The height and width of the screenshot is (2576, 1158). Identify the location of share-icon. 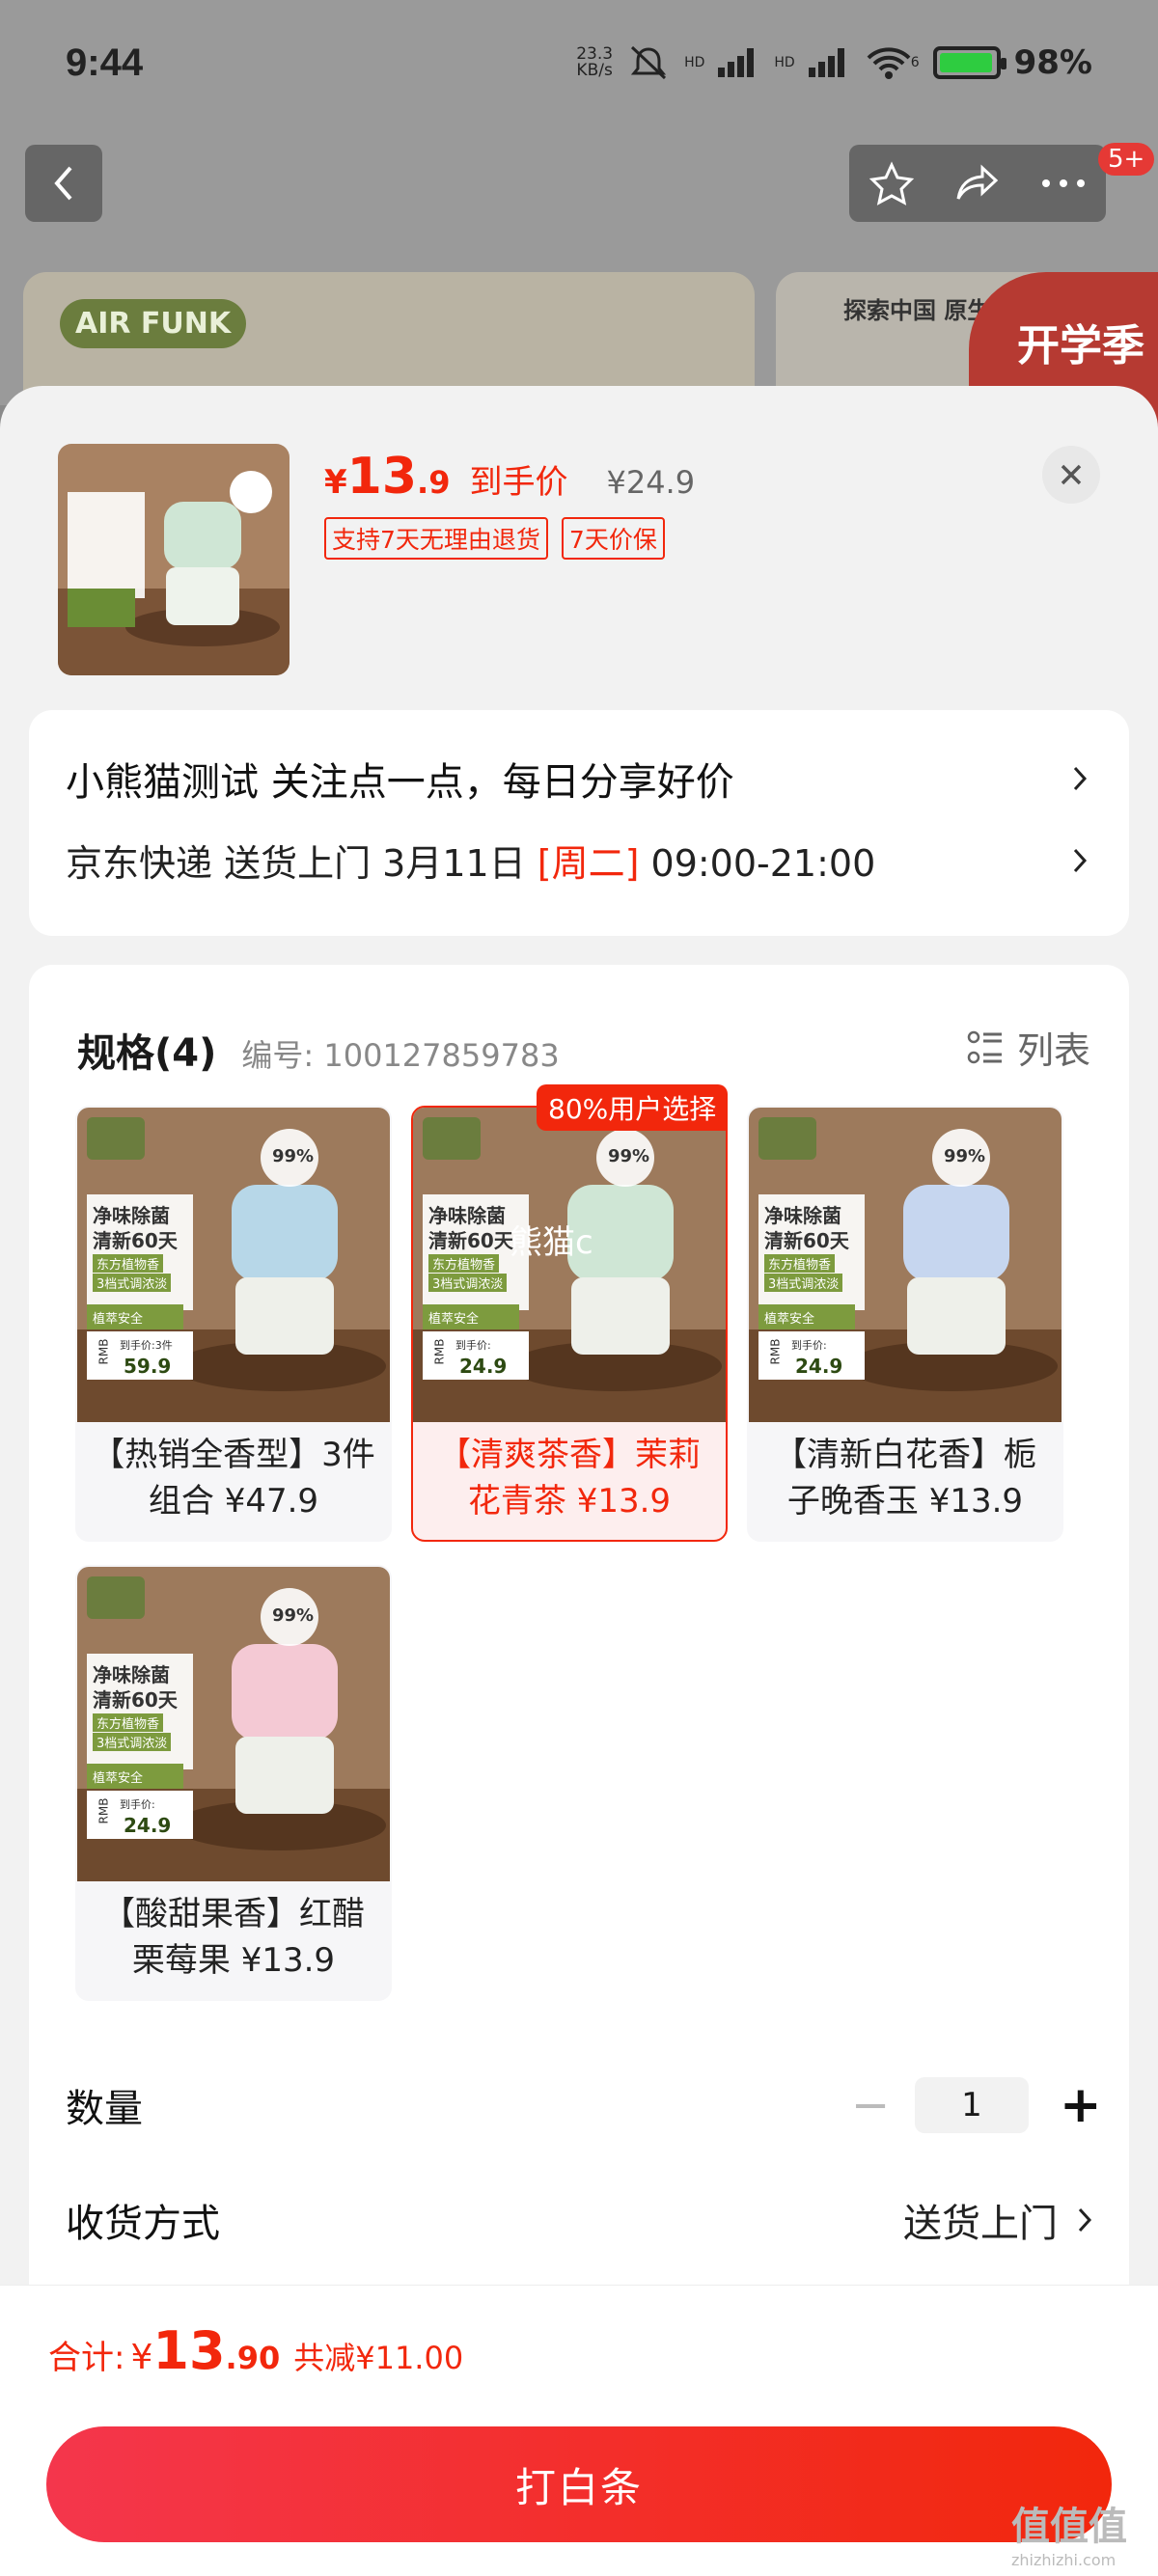
(977, 184).